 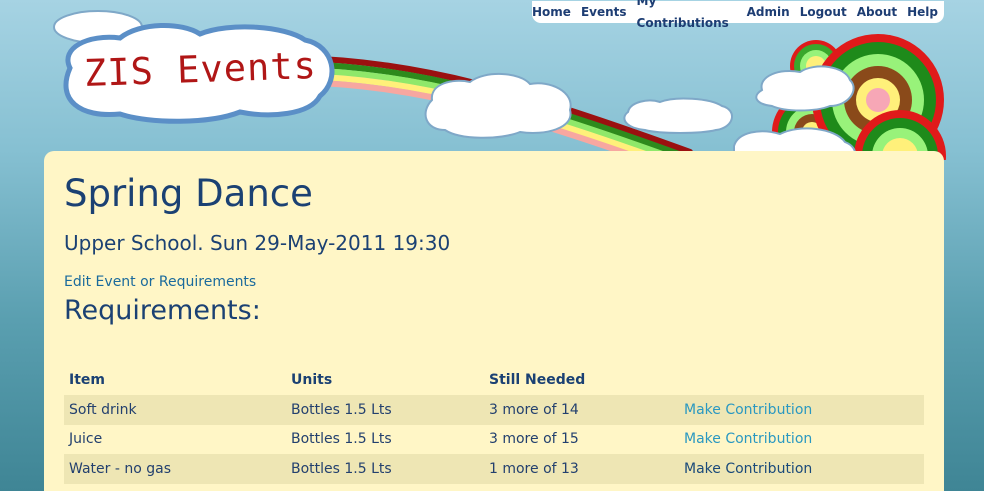 I want to click on requirements-heading: Requirements:, so click(x=162, y=310).